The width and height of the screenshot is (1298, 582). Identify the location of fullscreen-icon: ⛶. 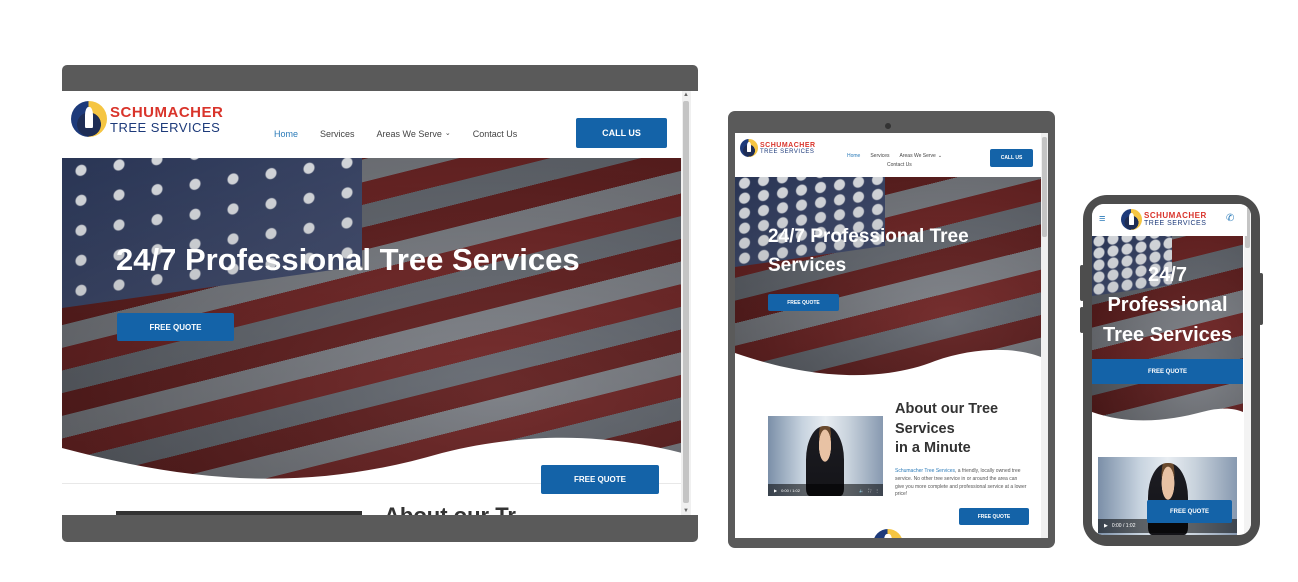
(869, 490).